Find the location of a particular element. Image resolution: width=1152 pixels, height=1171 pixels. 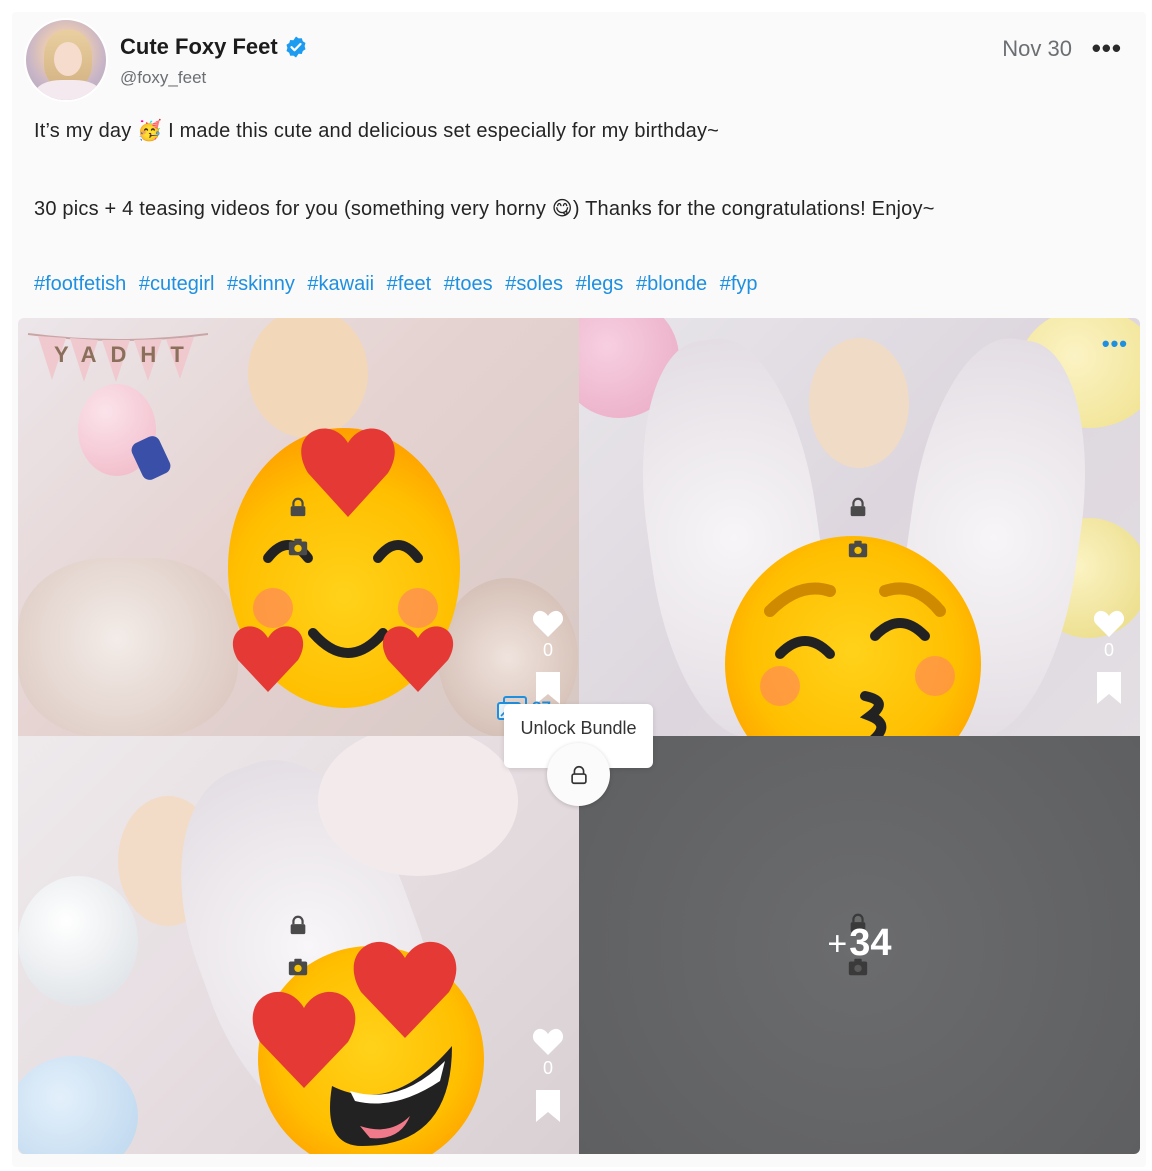

hashtag-link: #legs is located at coordinates (600, 284).